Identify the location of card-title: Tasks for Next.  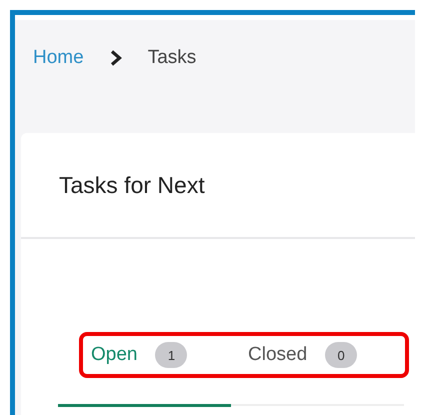
(132, 185).